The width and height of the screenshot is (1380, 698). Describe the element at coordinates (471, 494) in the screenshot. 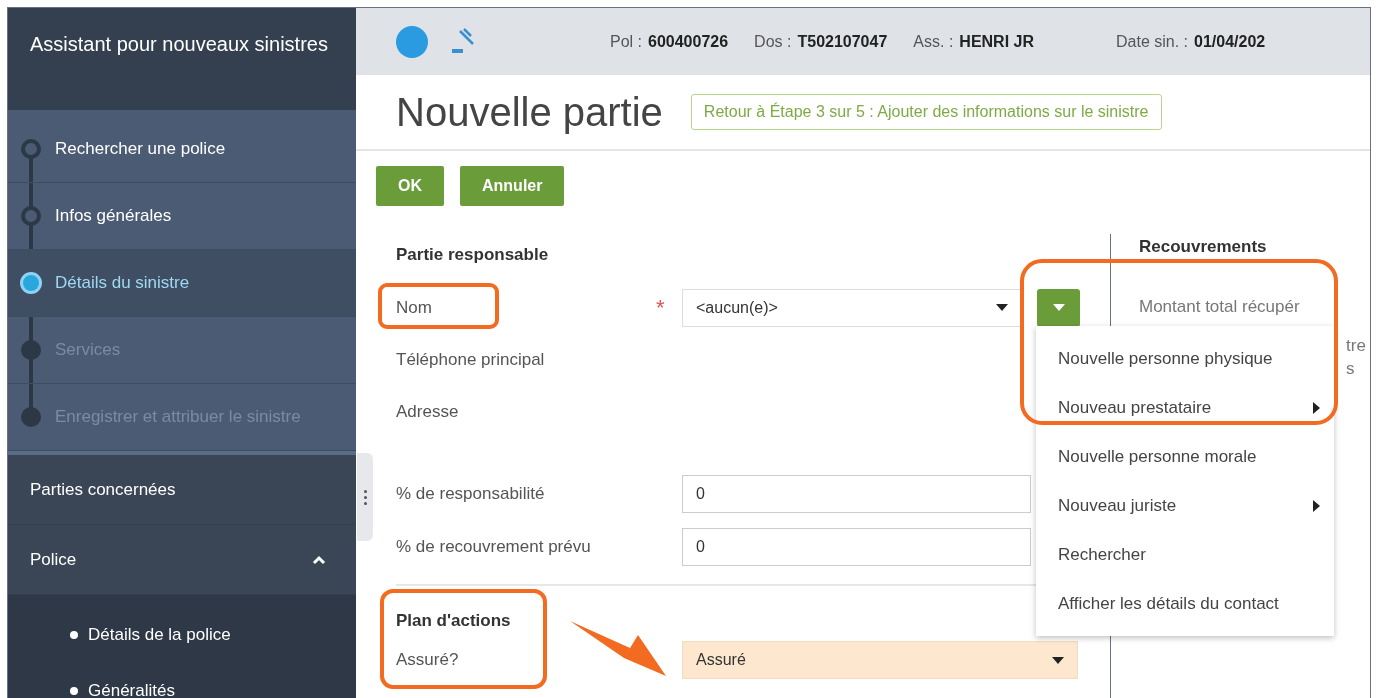

I see `field-label: % de responsabilité` at that location.